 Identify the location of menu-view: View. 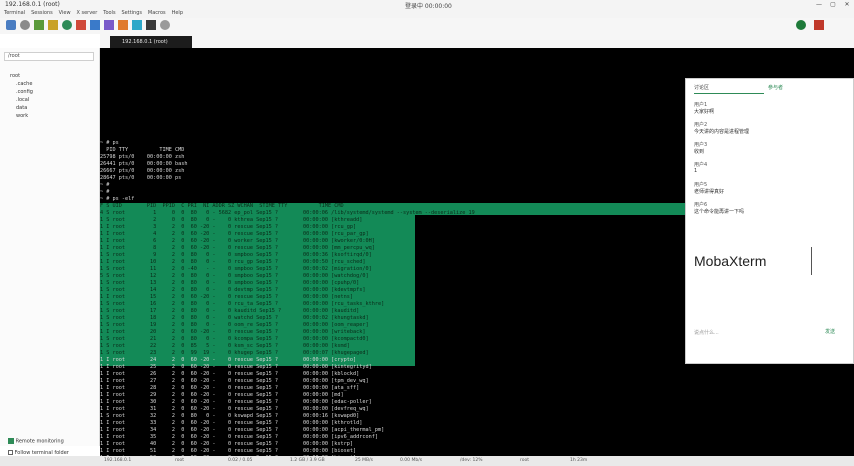
(65, 13).